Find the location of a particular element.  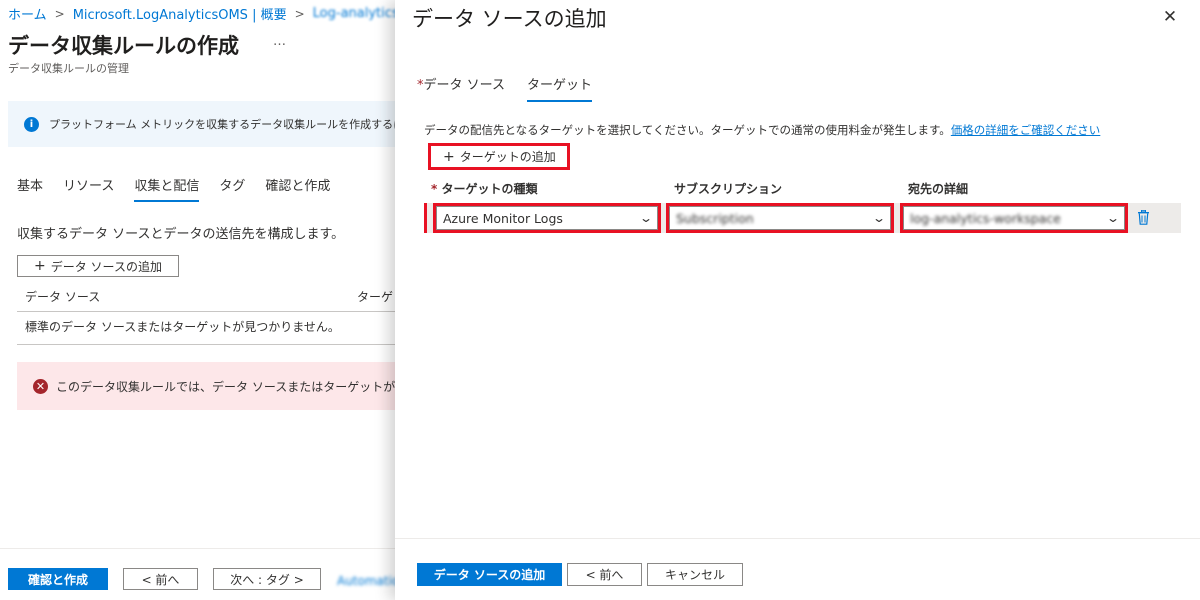

info-icon: i is located at coordinates (31, 124).